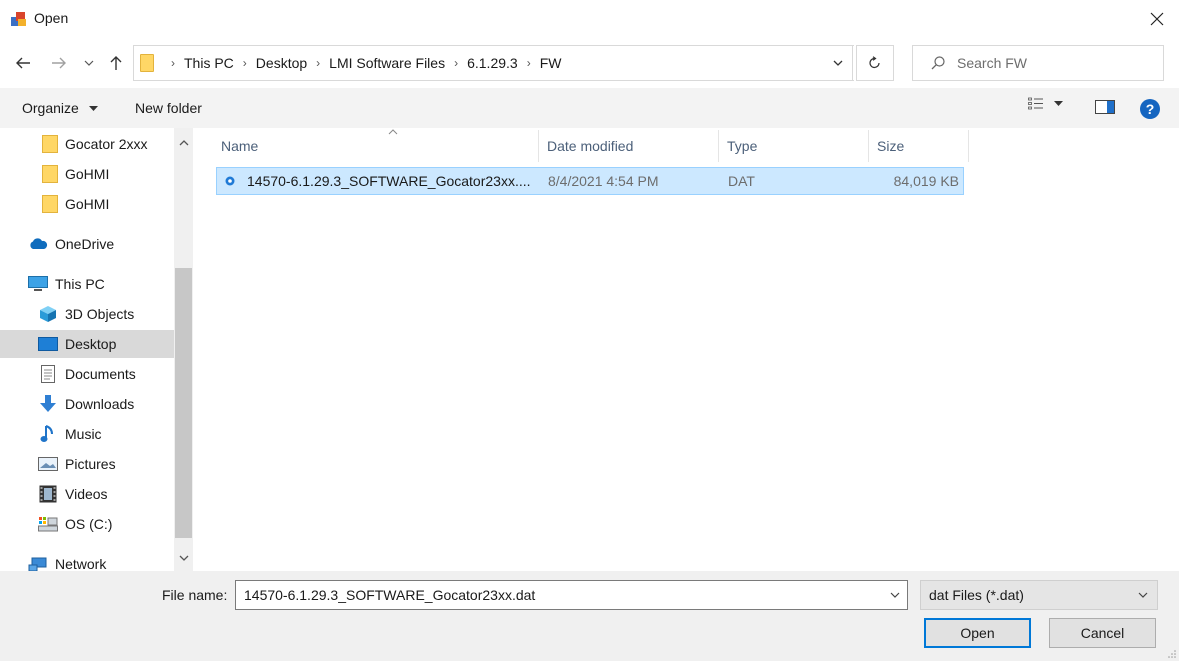  What do you see at coordinates (90, 464) in the screenshot?
I see `sidebar-item-label: Pictures` at bounding box center [90, 464].